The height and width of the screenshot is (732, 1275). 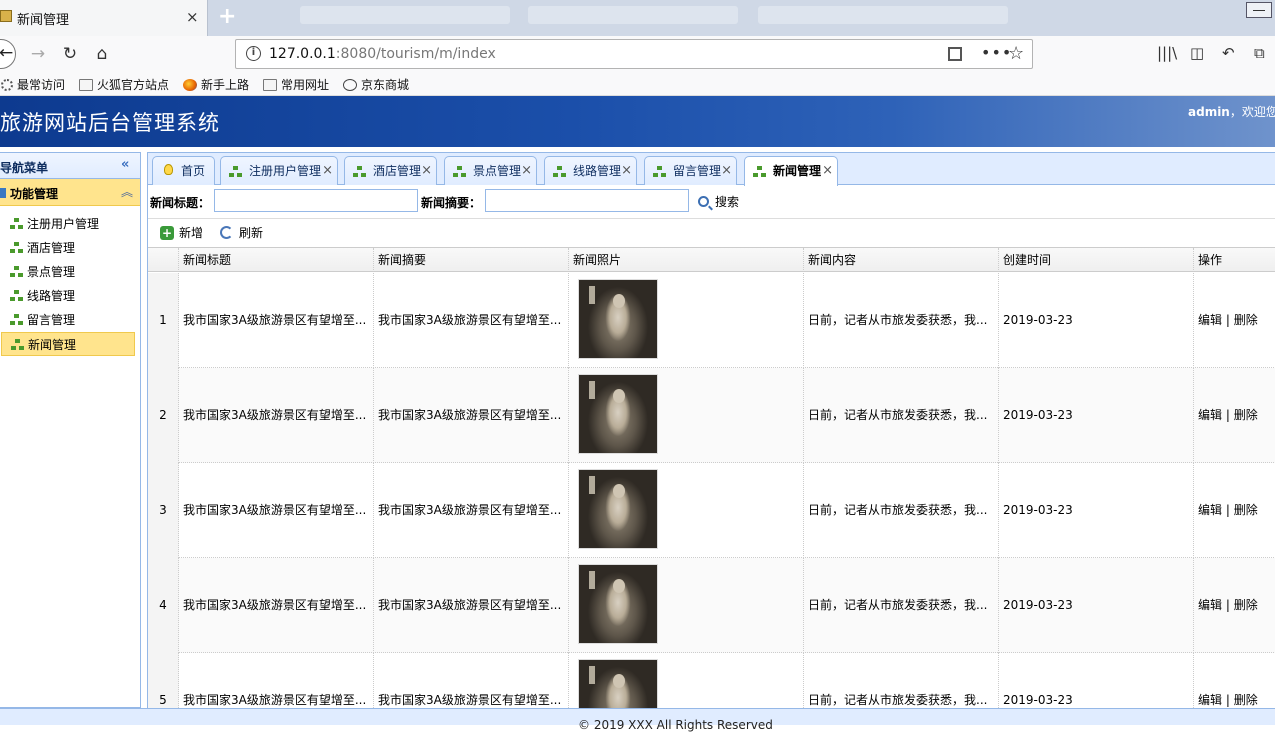 What do you see at coordinates (490, 170) in the screenshot?
I see `tab-attractions: 景点管理 ×` at bounding box center [490, 170].